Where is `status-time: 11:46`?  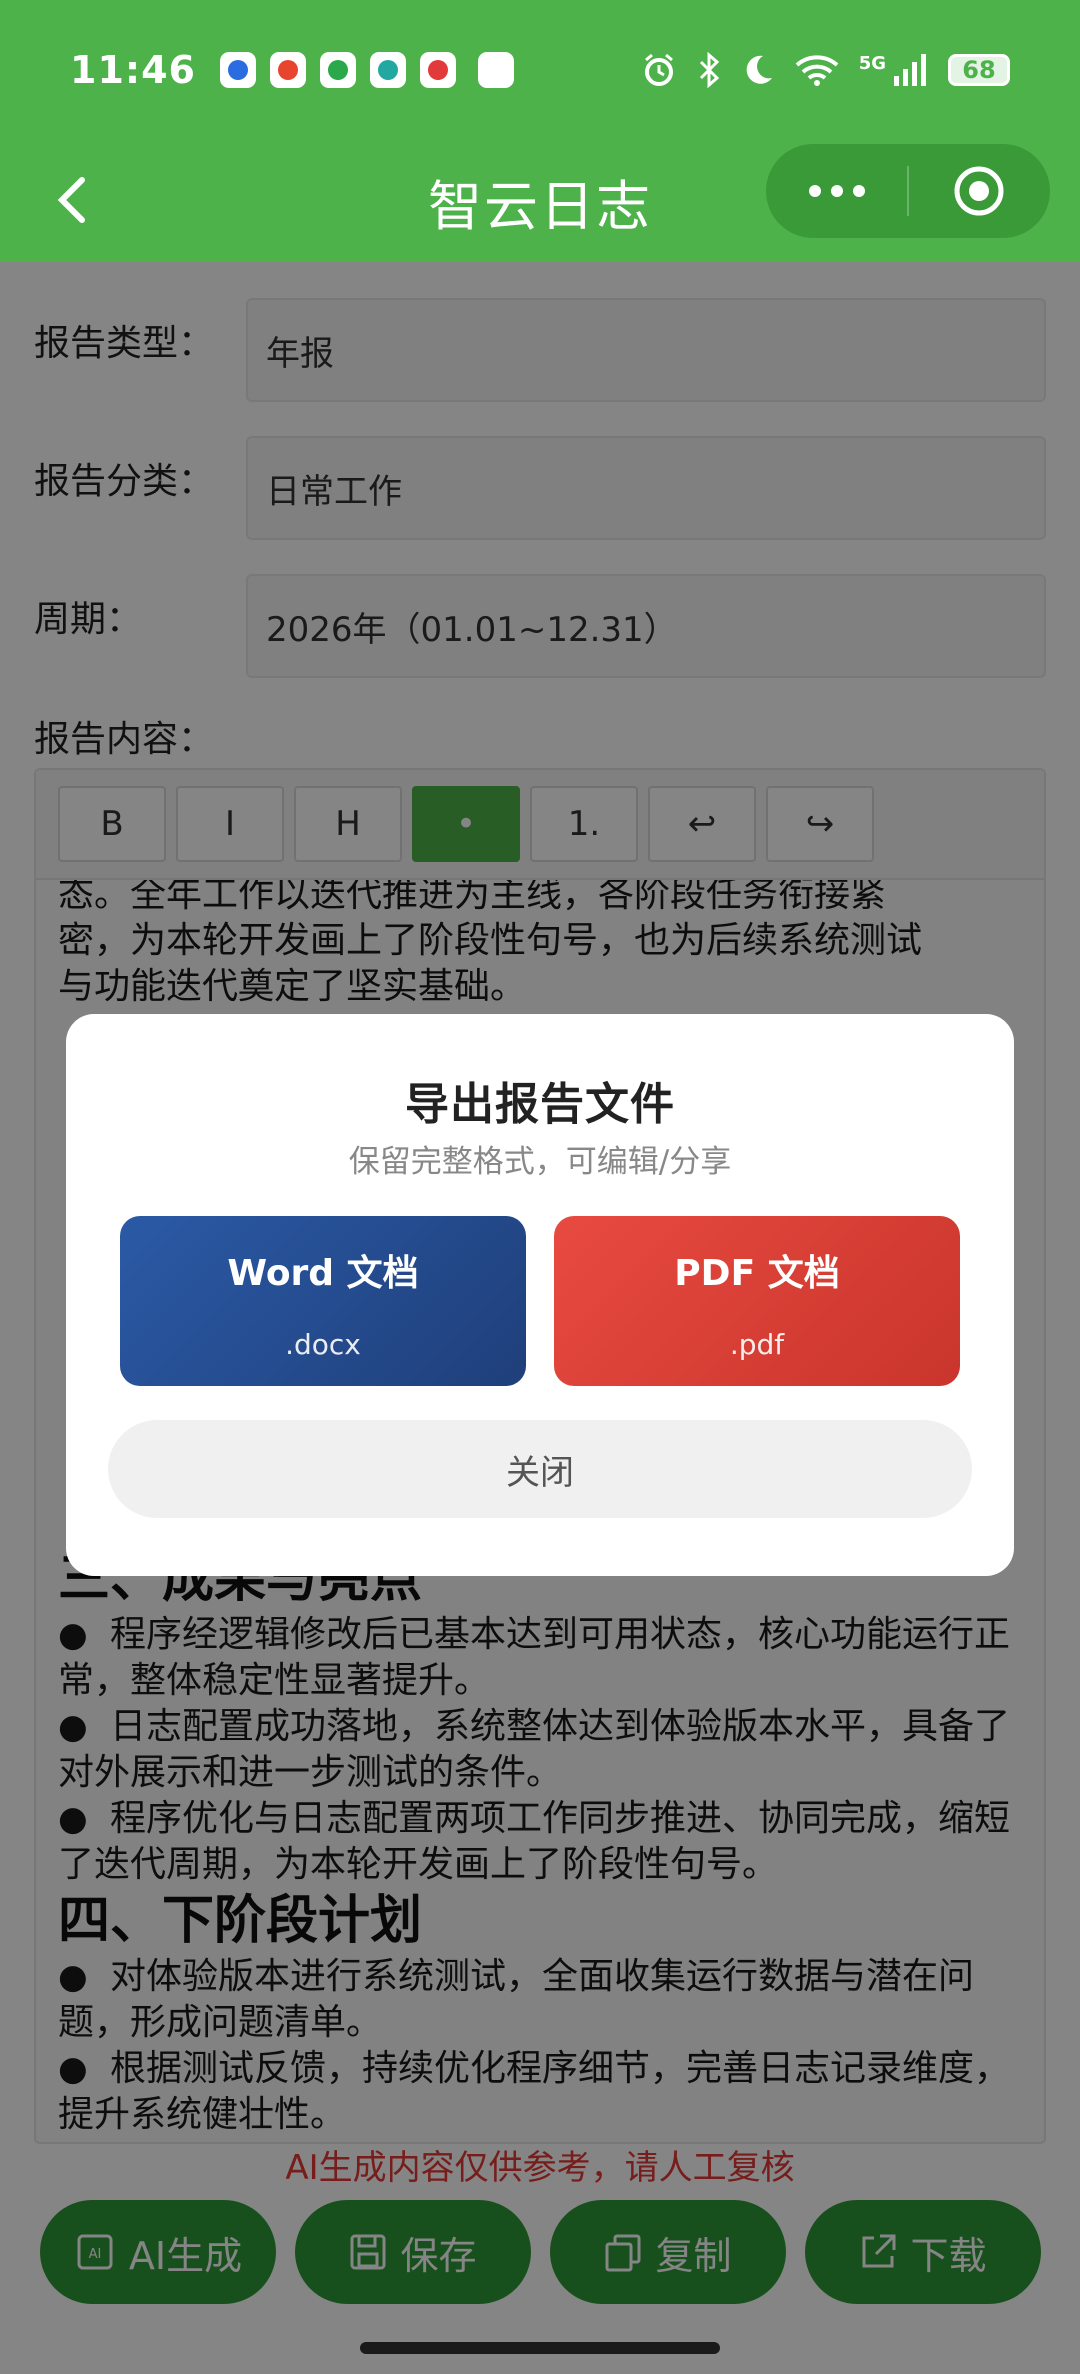 status-time: 11:46 is located at coordinates (133, 70).